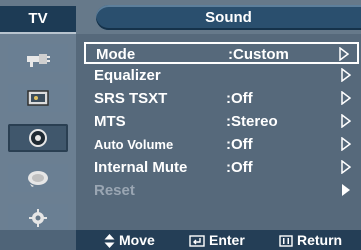  I want to click on footer-move-label: Move, so click(137, 240).